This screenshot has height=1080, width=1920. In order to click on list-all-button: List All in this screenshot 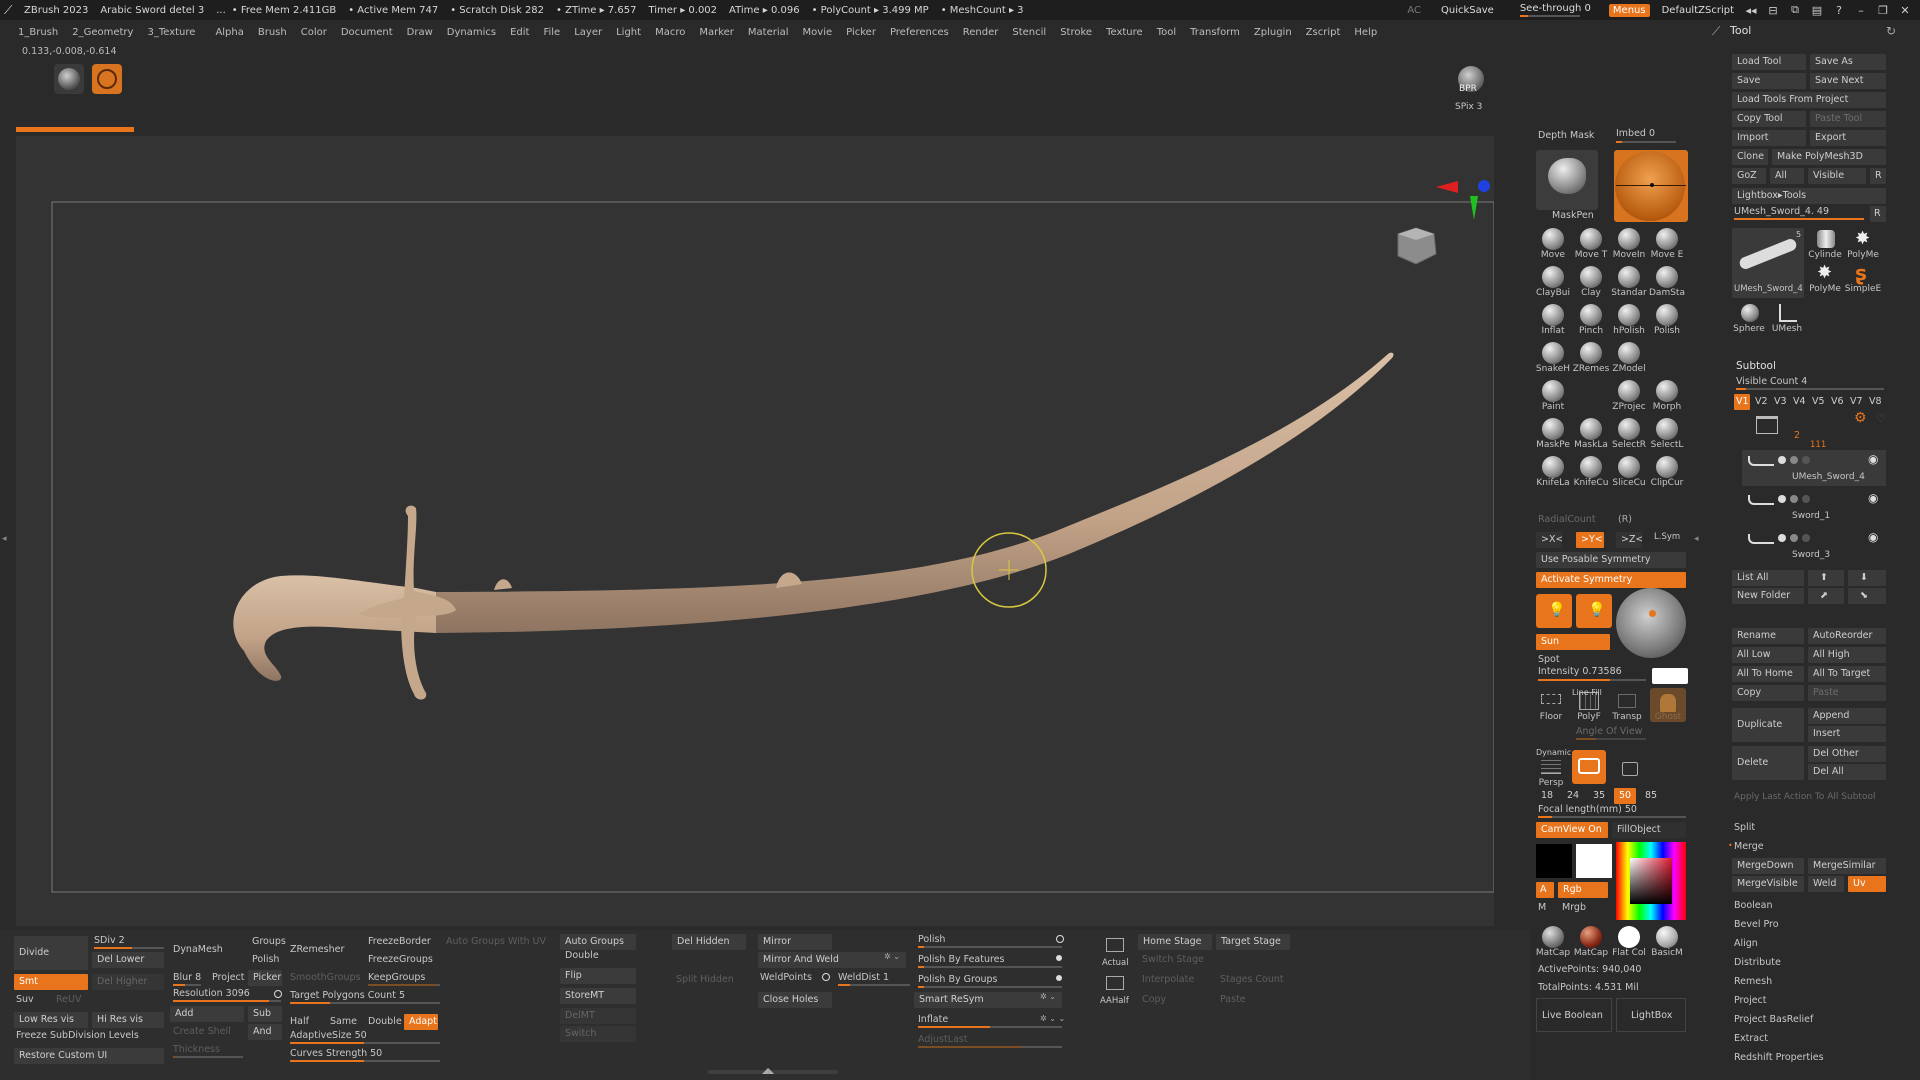, I will do `click(1768, 578)`.